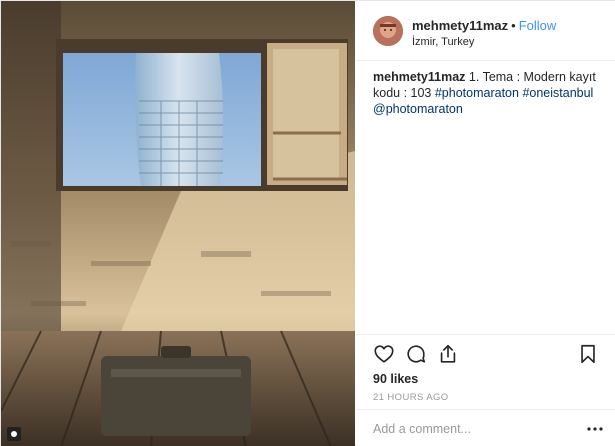 The image size is (615, 446). I want to click on avatar-image, so click(388, 31).